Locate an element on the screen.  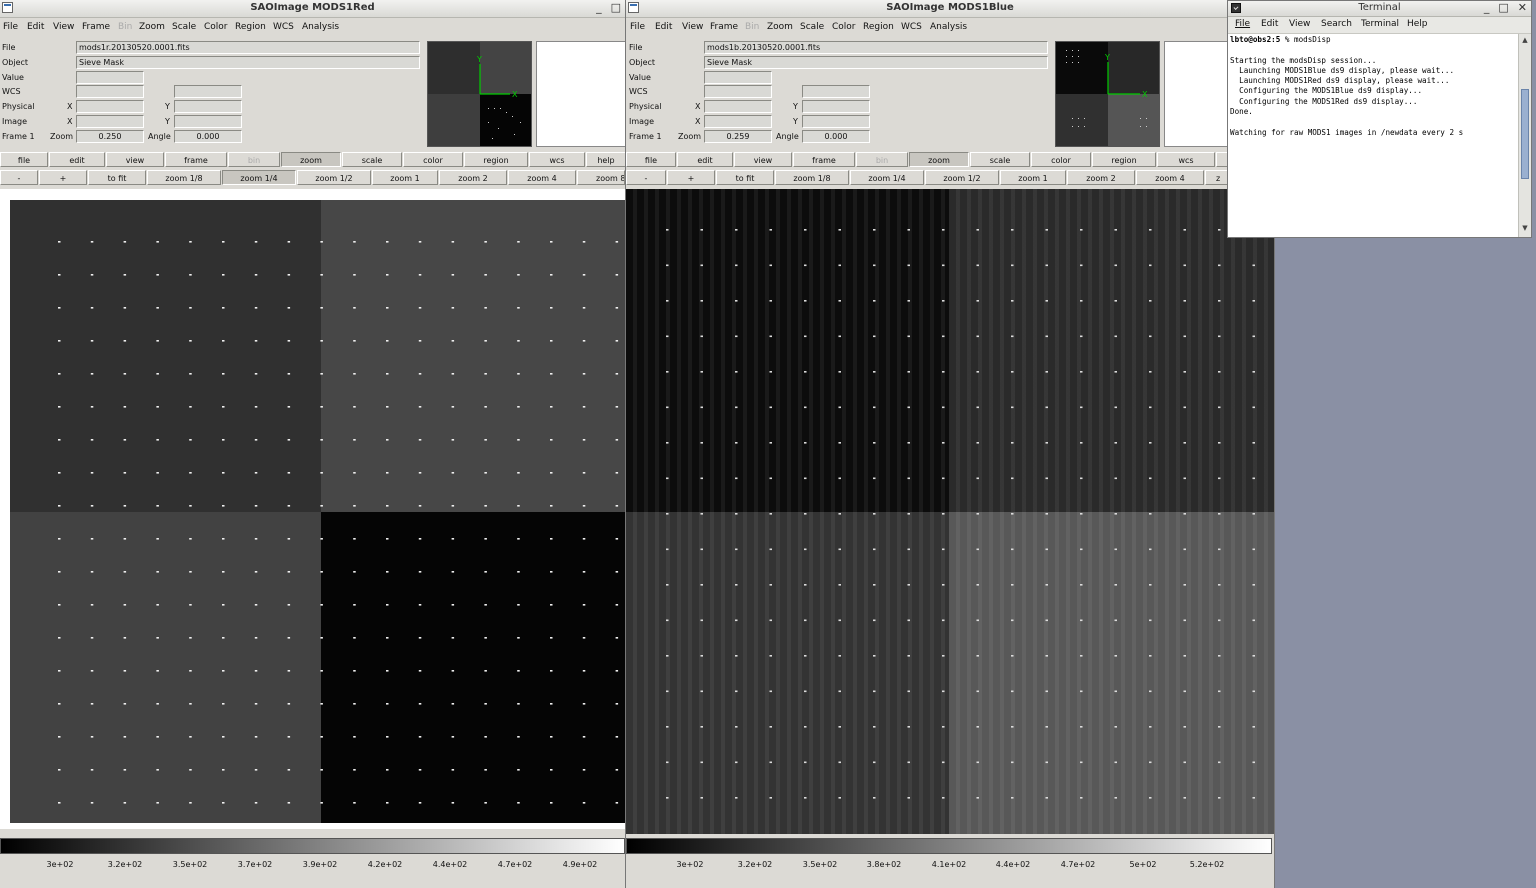
terminal-title-bar: Terminal _ □ ✕ is located at coordinates (1379, 9).